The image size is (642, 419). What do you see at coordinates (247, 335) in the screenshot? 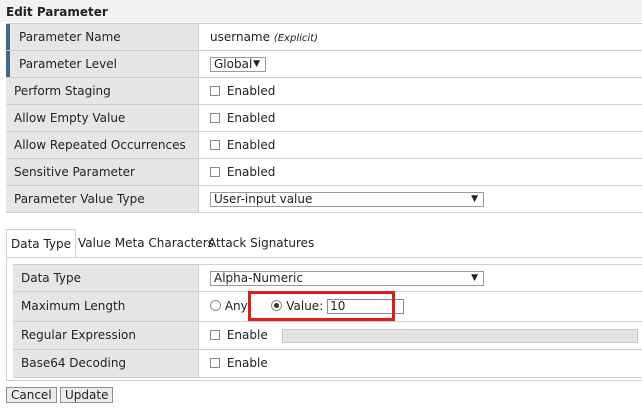
I see `regex-enable-label: Enable` at bounding box center [247, 335].